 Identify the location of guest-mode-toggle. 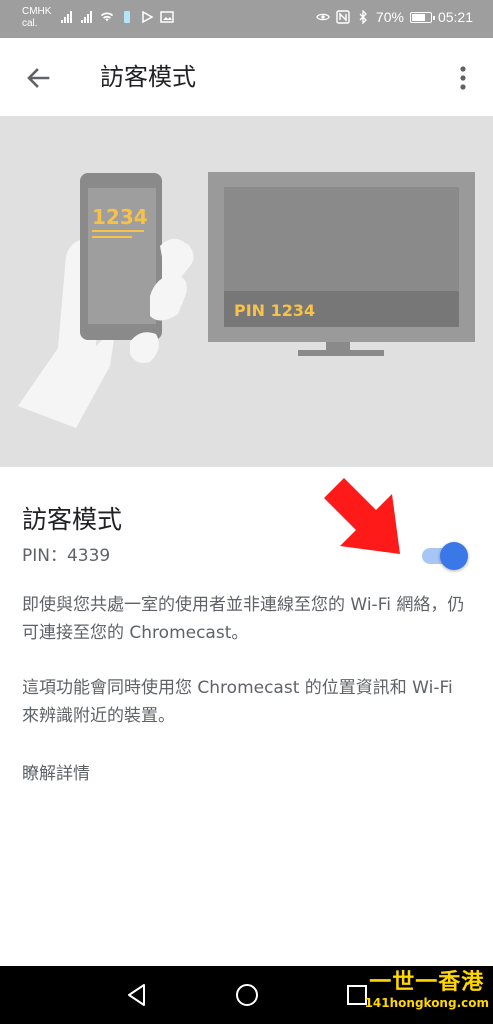
(443, 556).